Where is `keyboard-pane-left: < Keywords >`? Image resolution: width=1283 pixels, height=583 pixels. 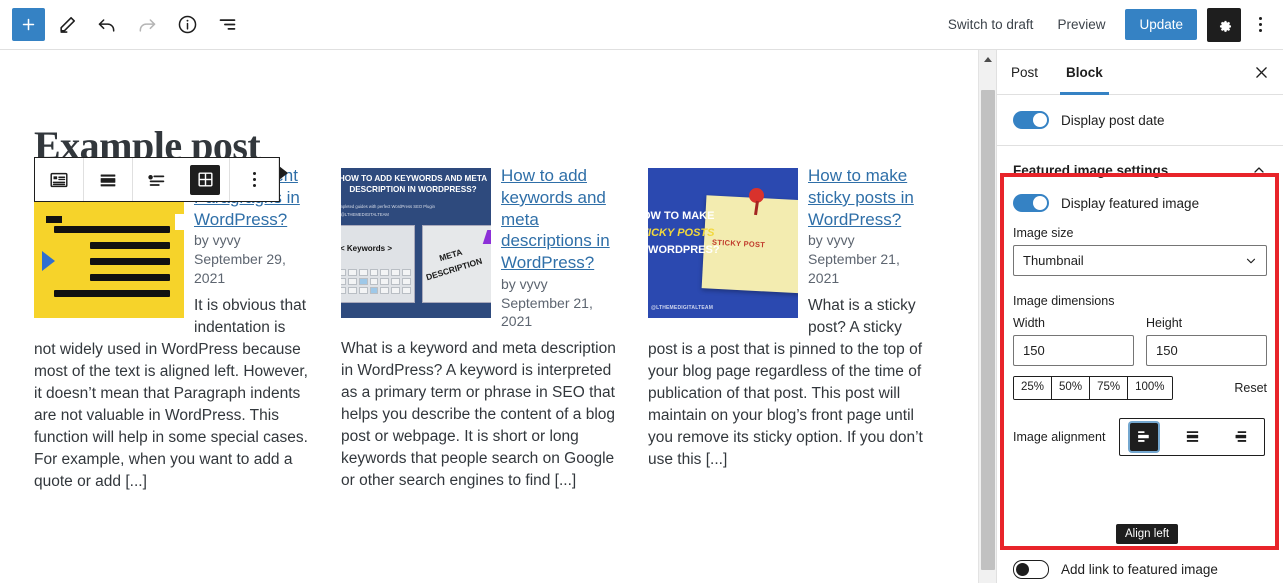
keyboard-pane-left: < Keywords > is located at coordinates (378, 264).